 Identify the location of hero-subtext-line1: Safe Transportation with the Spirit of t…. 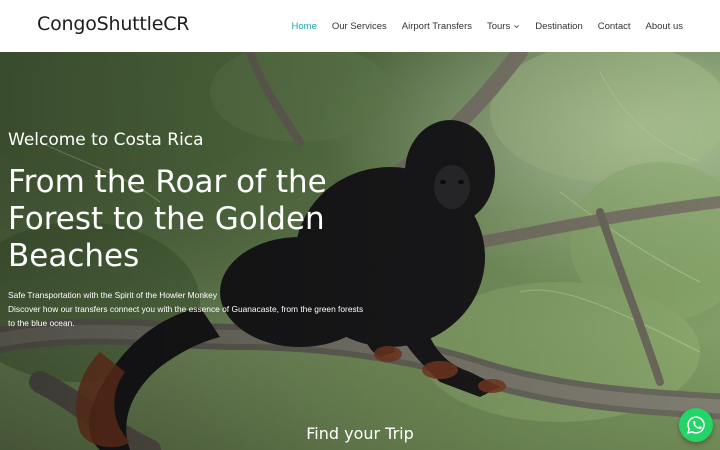
(113, 295).